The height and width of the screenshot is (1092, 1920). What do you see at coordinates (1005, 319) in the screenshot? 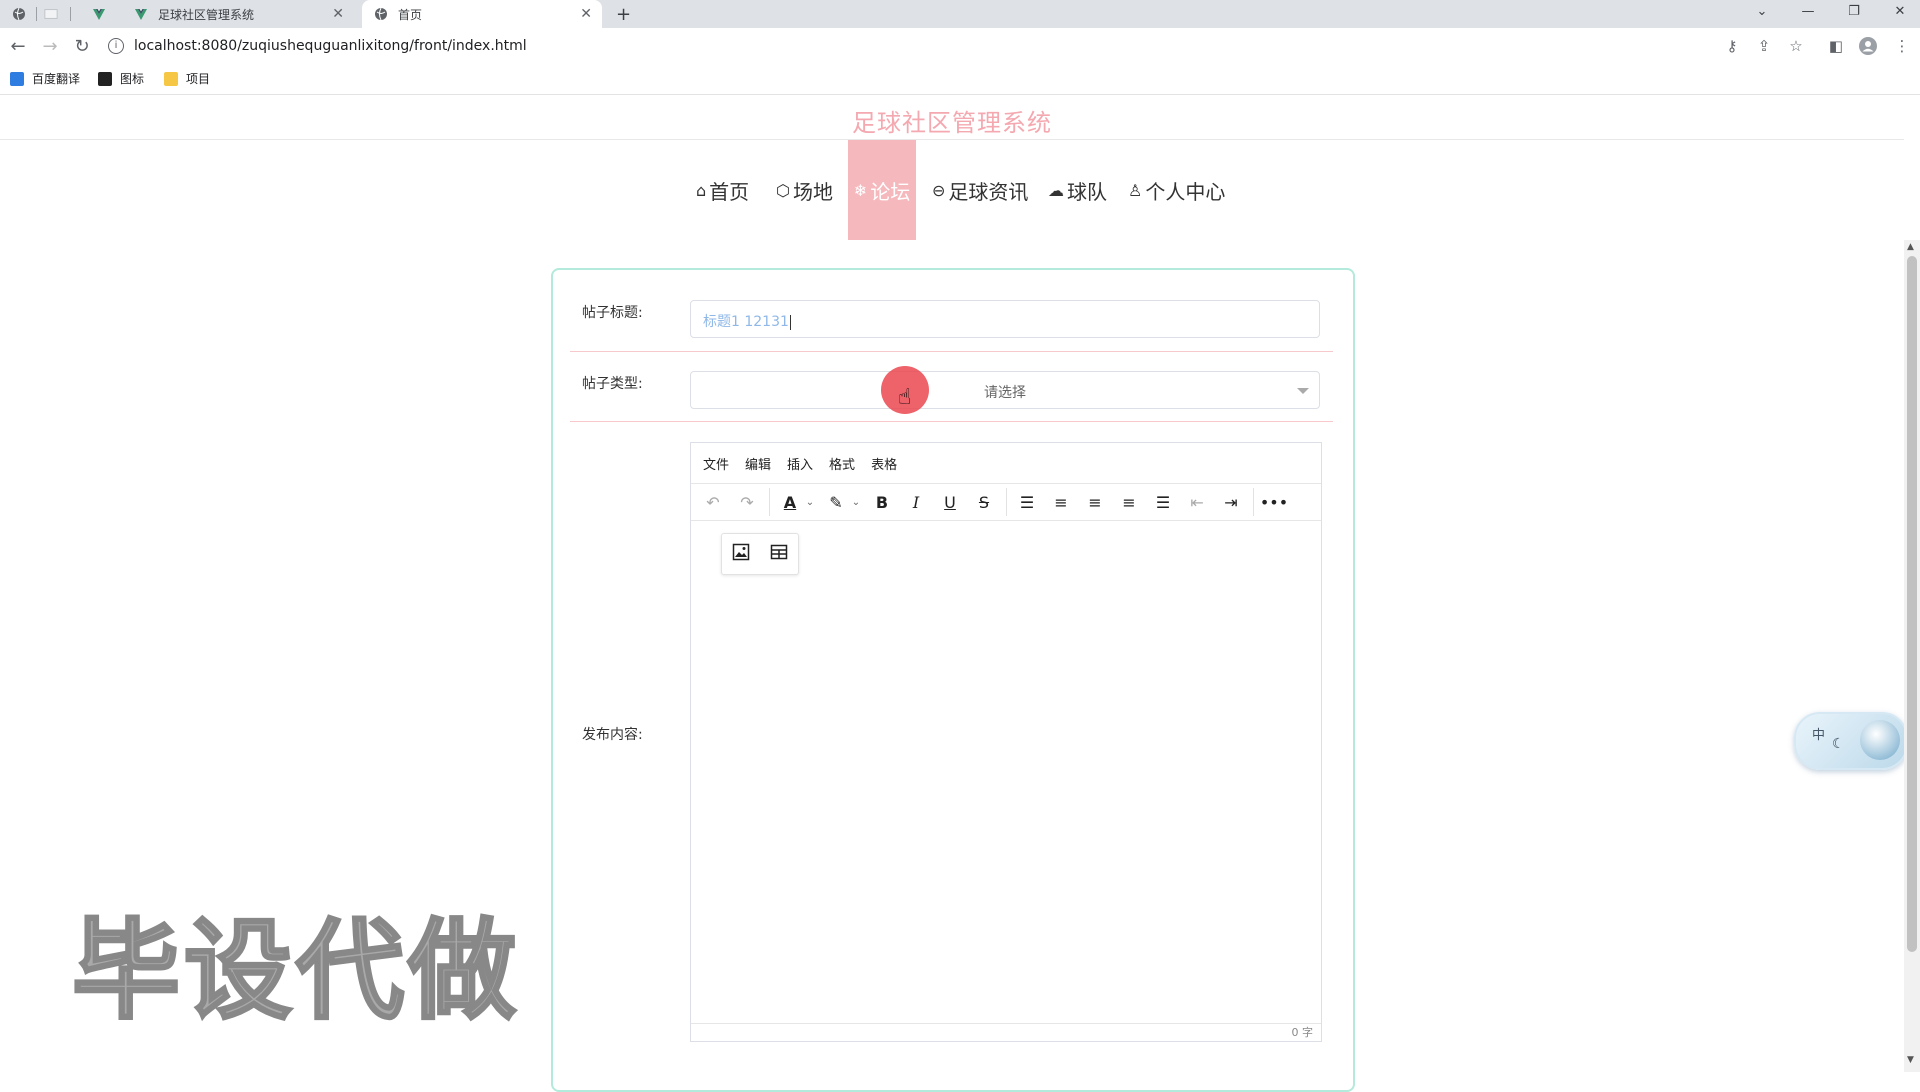
I see `post-title-input: 标题1 12131` at bounding box center [1005, 319].